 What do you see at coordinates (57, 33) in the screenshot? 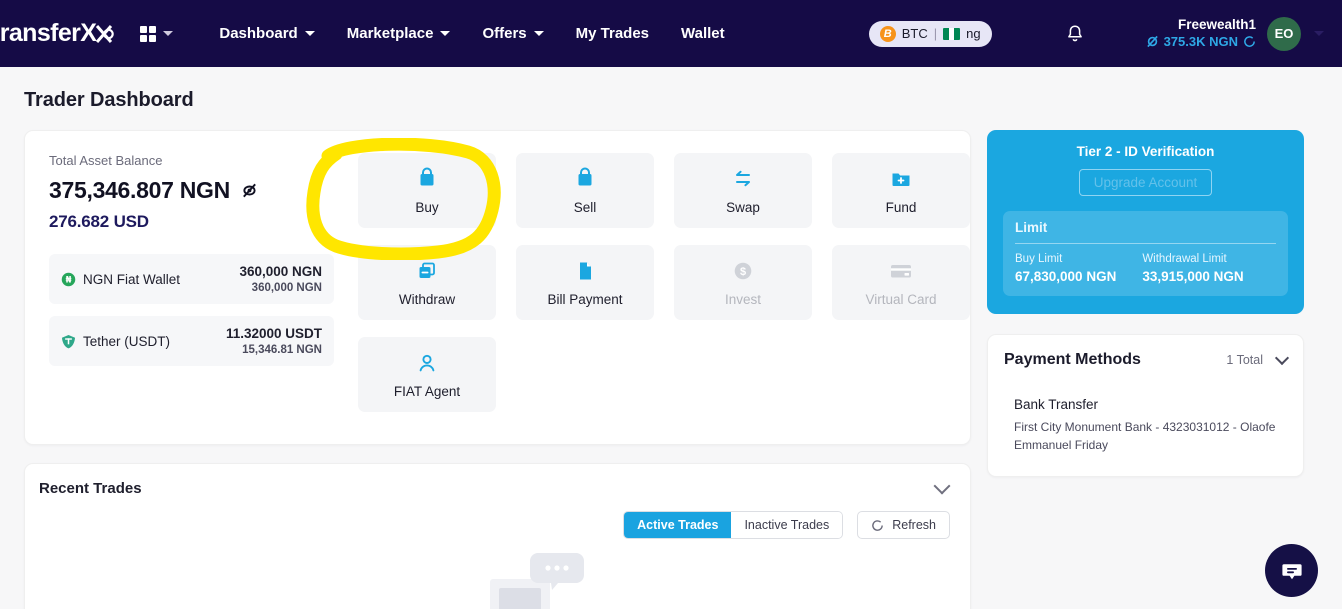
I see `brand-logo: transferX` at bounding box center [57, 33].